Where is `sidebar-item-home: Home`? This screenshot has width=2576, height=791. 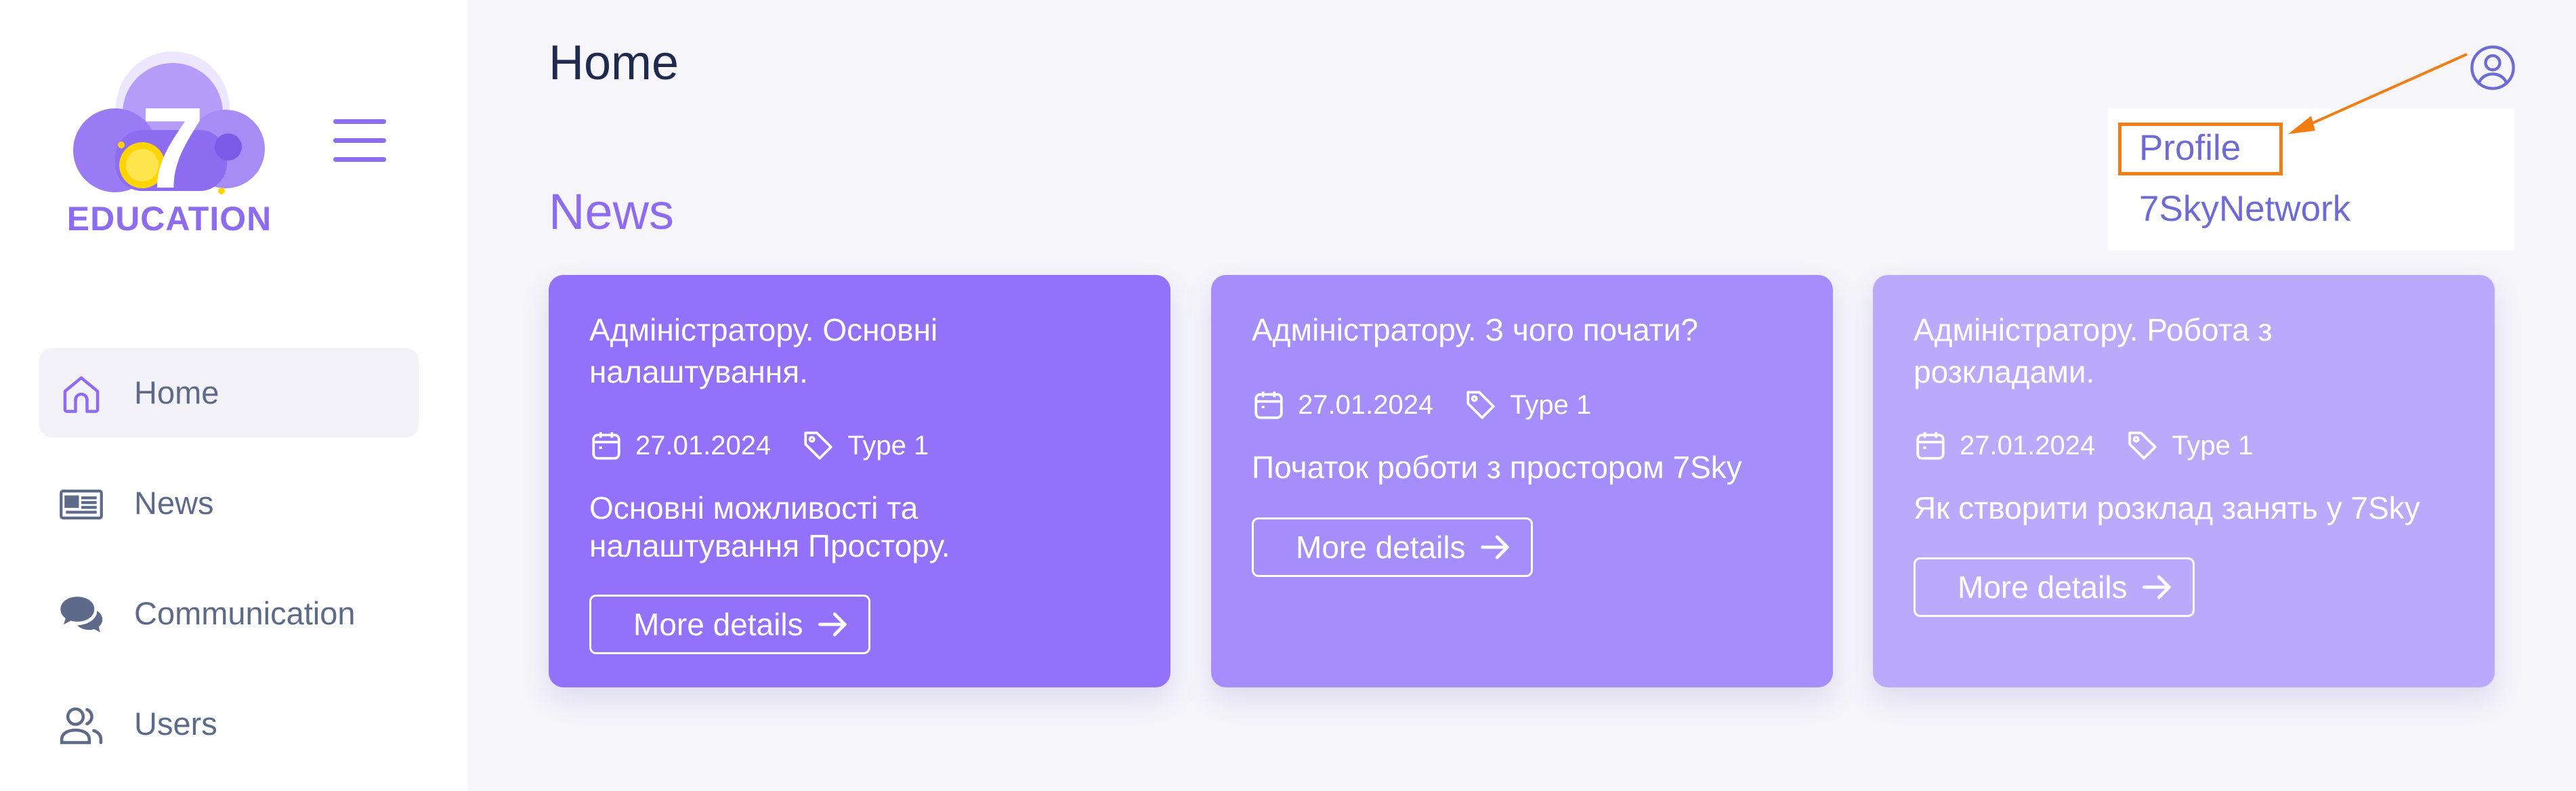 sidebar-item-home: Home is located at coordinates (229, 392).